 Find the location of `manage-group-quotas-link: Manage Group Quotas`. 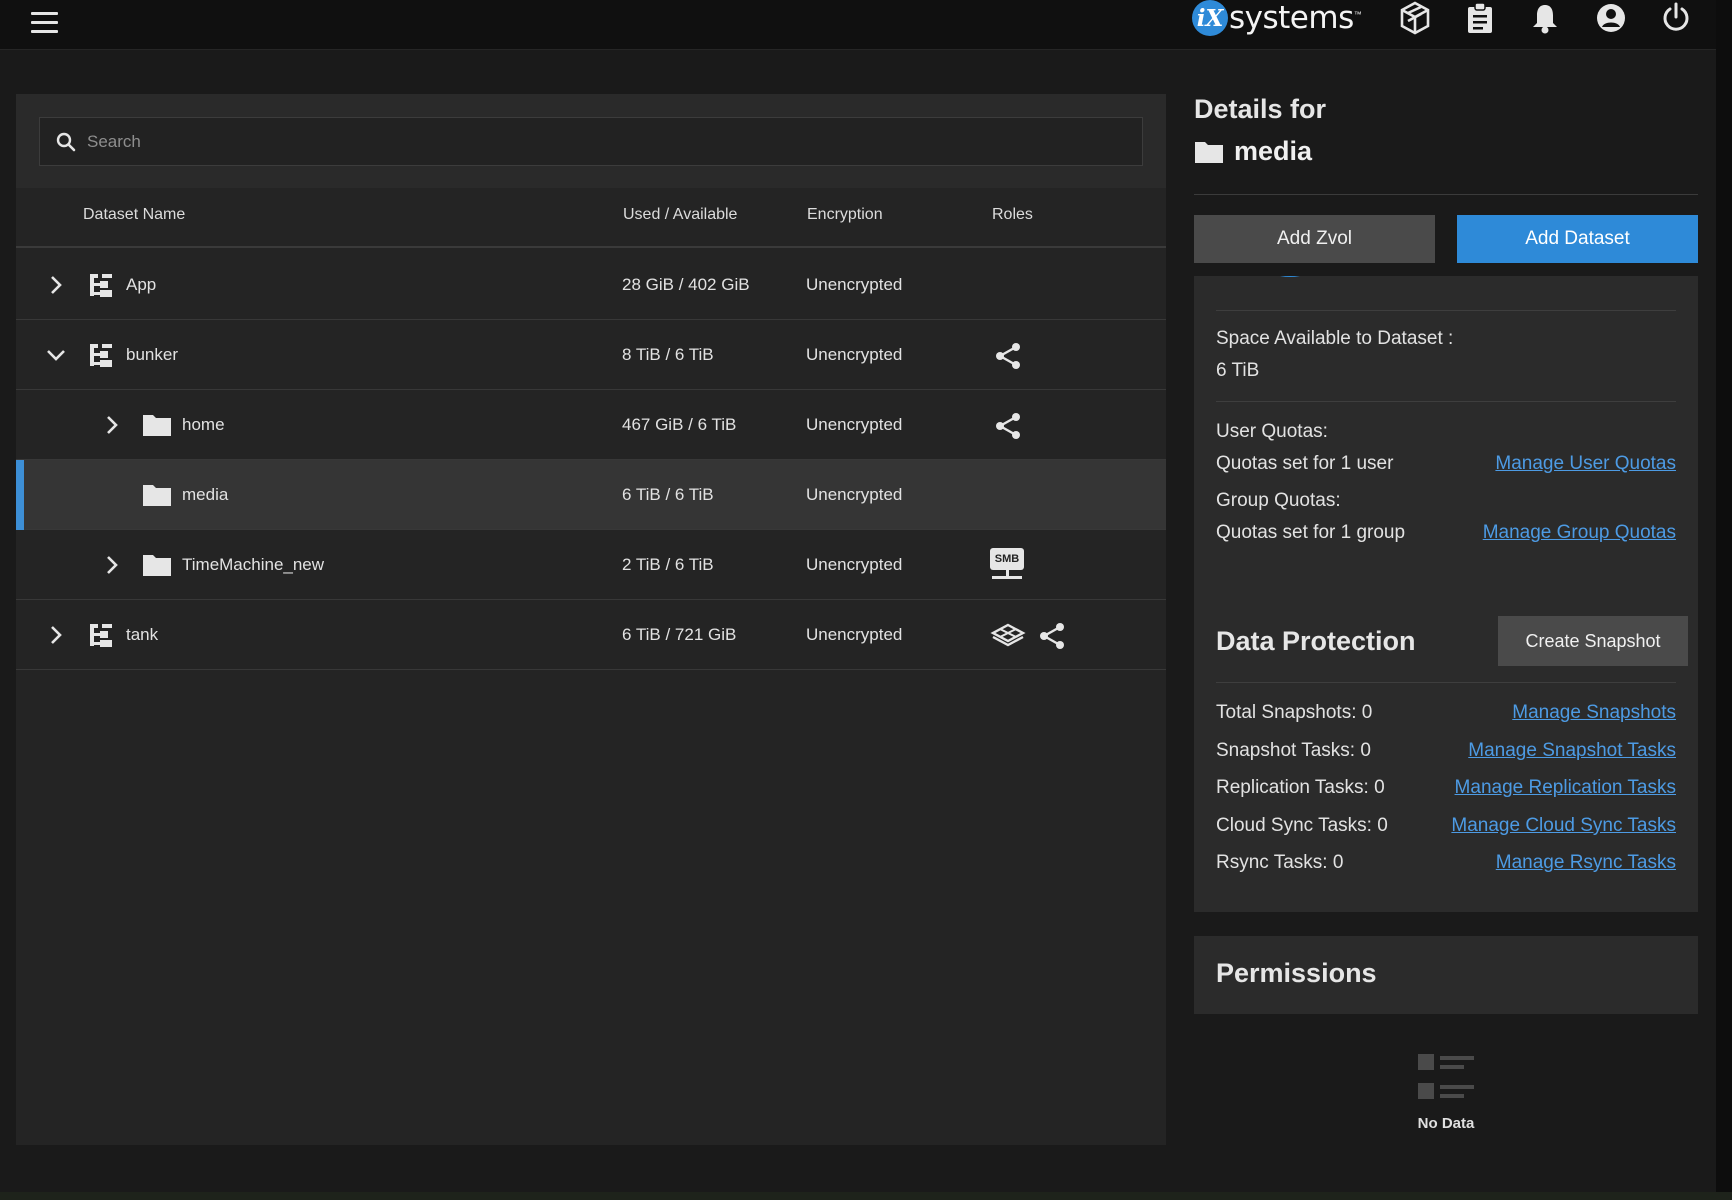

manage-group-quotas-link: Manage Group Quotas is located at coordinates (1579, 533).